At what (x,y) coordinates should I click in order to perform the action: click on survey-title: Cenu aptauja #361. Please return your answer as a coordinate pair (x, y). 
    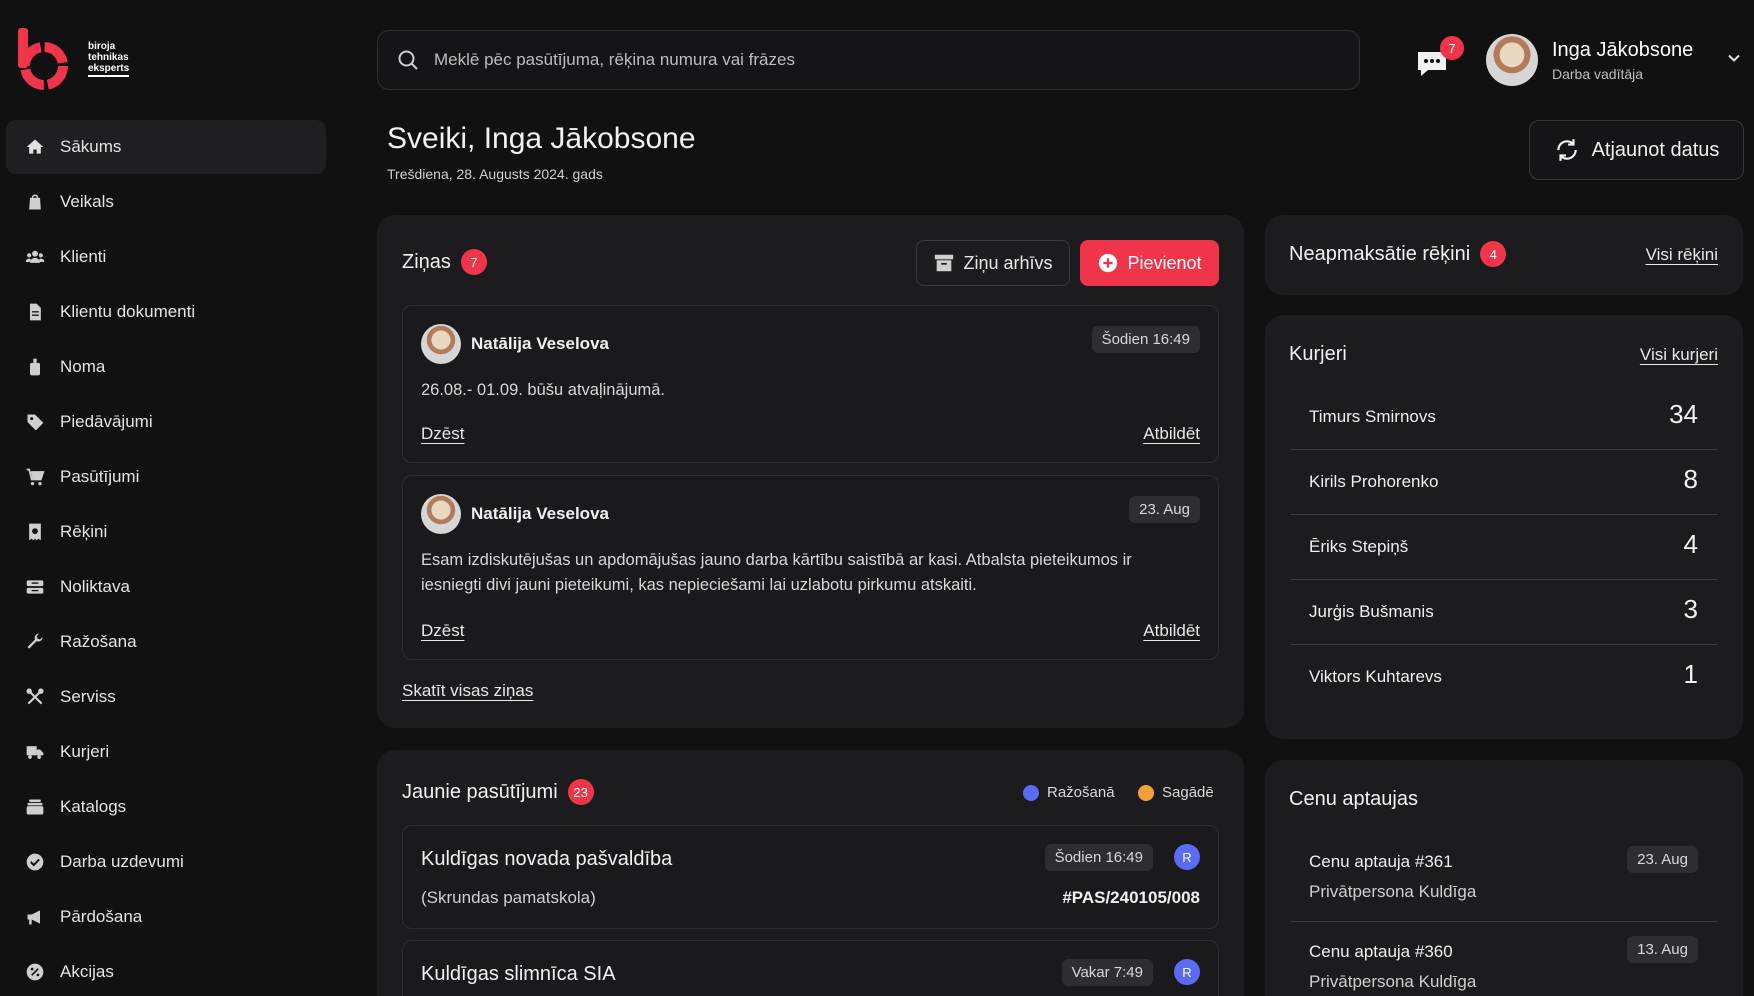
    Looking at the image, I should click on (1381, 861).